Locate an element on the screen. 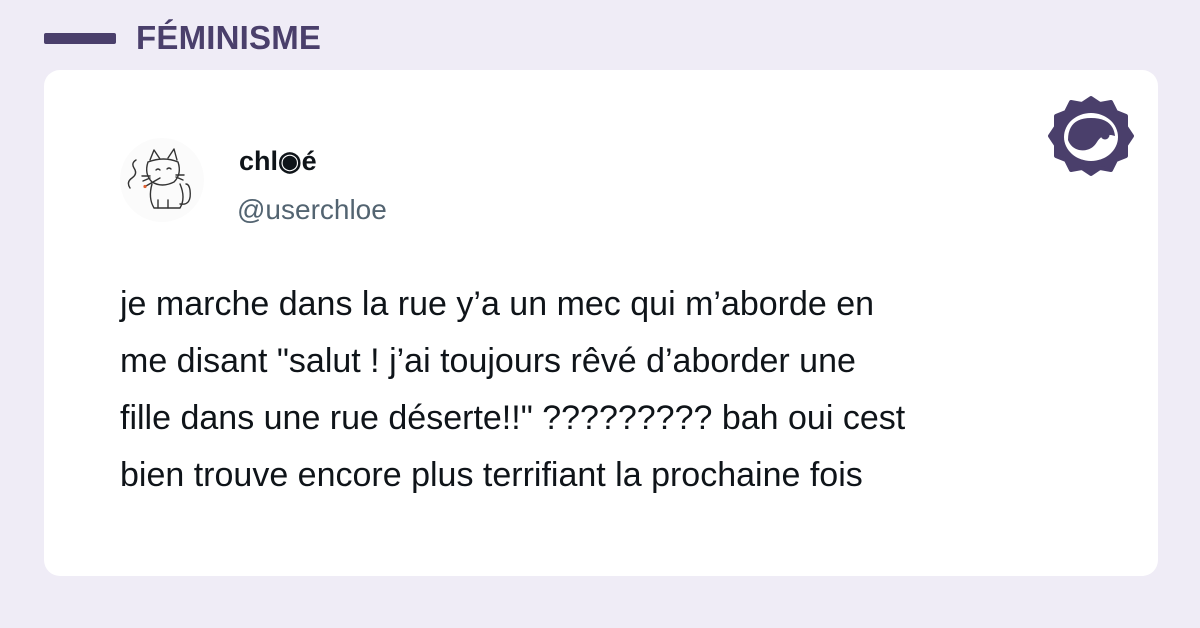 Image resolution: width=1200 pixels, height=628 pixels. cat-avatar-icon is located at coordinates (159, 178).